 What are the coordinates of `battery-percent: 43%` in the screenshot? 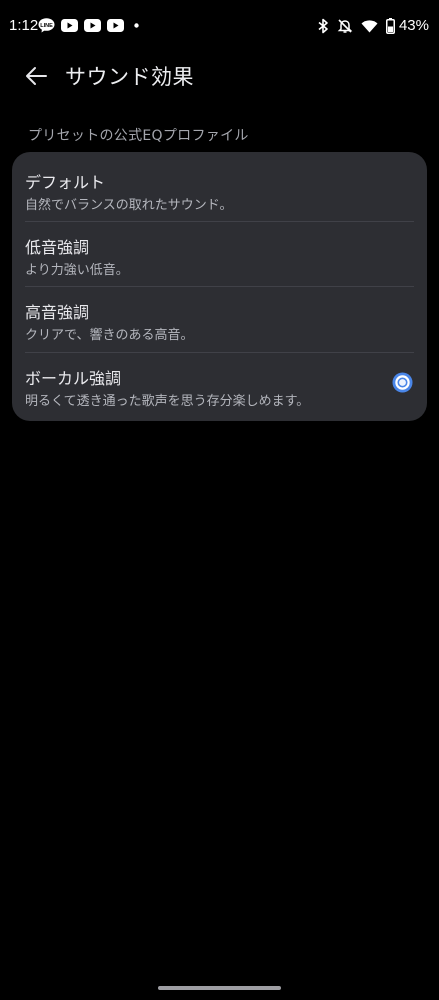 It's located at (413, 25).